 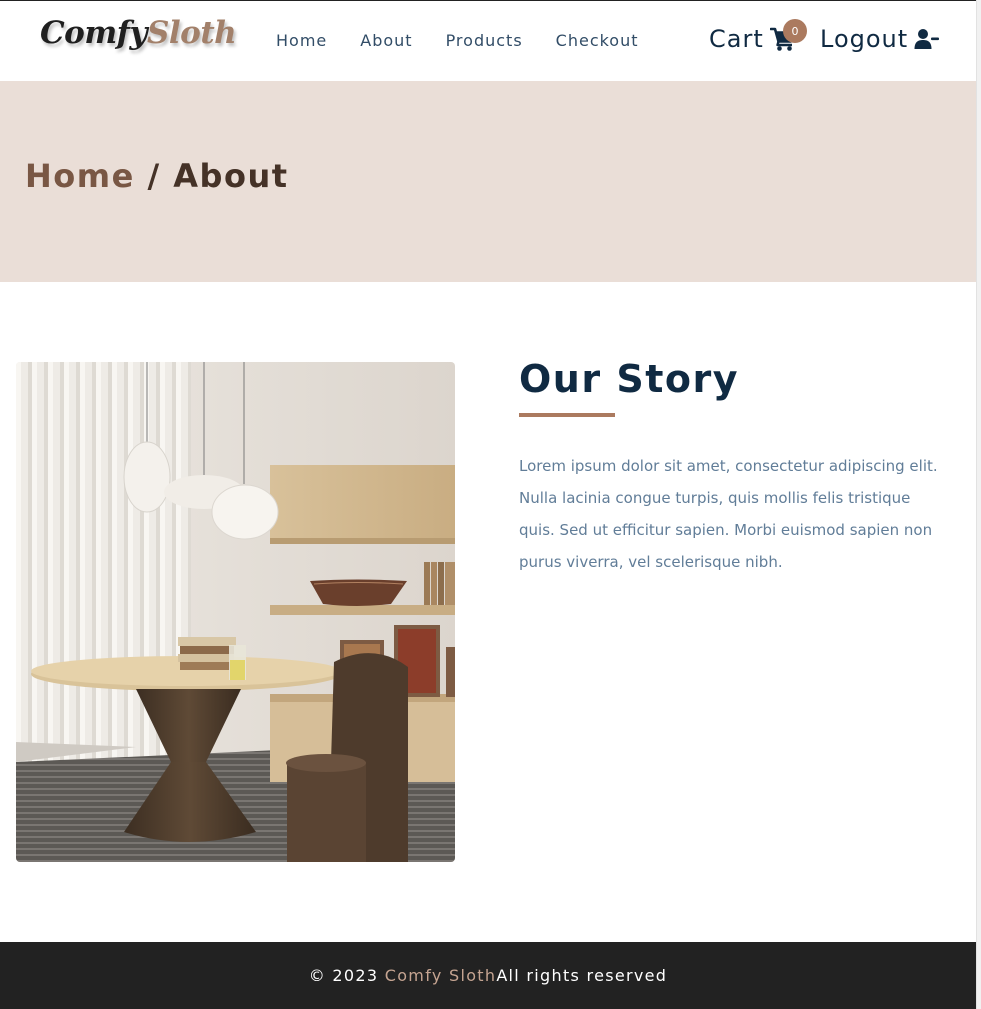 I want to click on story-title: Our Story, so click(x=629, y=379).